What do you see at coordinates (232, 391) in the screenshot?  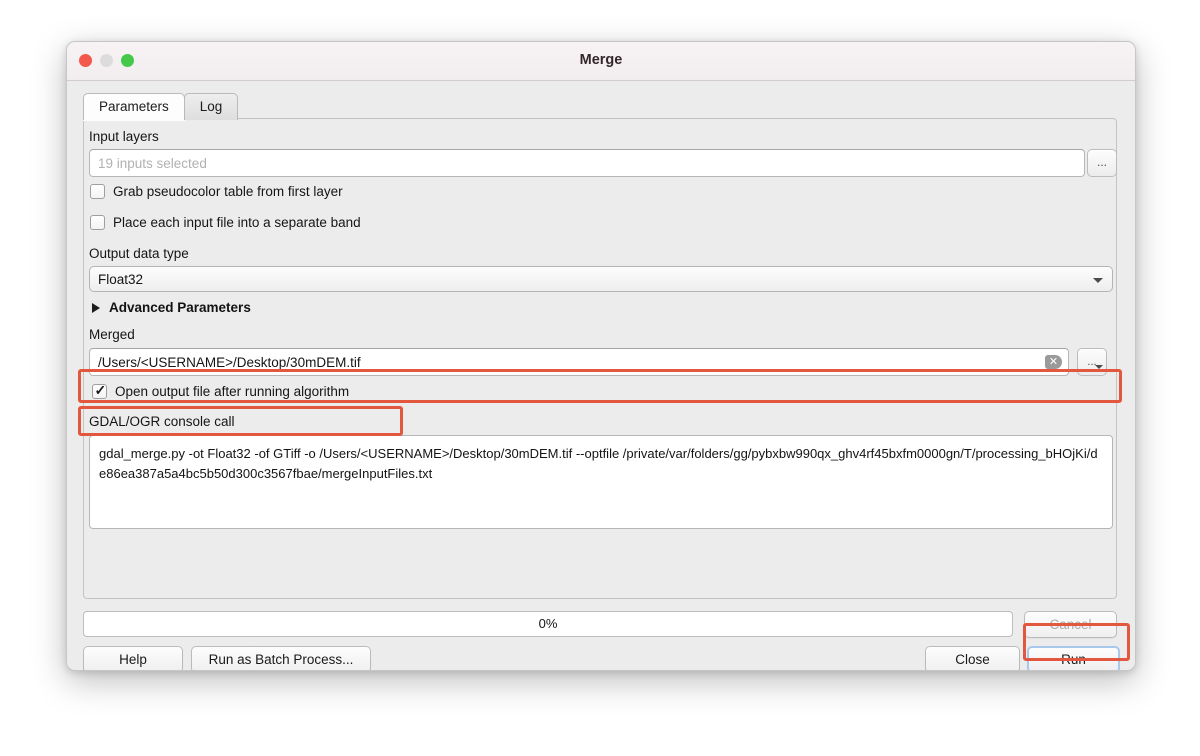 I see `open-output-label: Open output file after running algorithm` at bounding box center [232, 391].